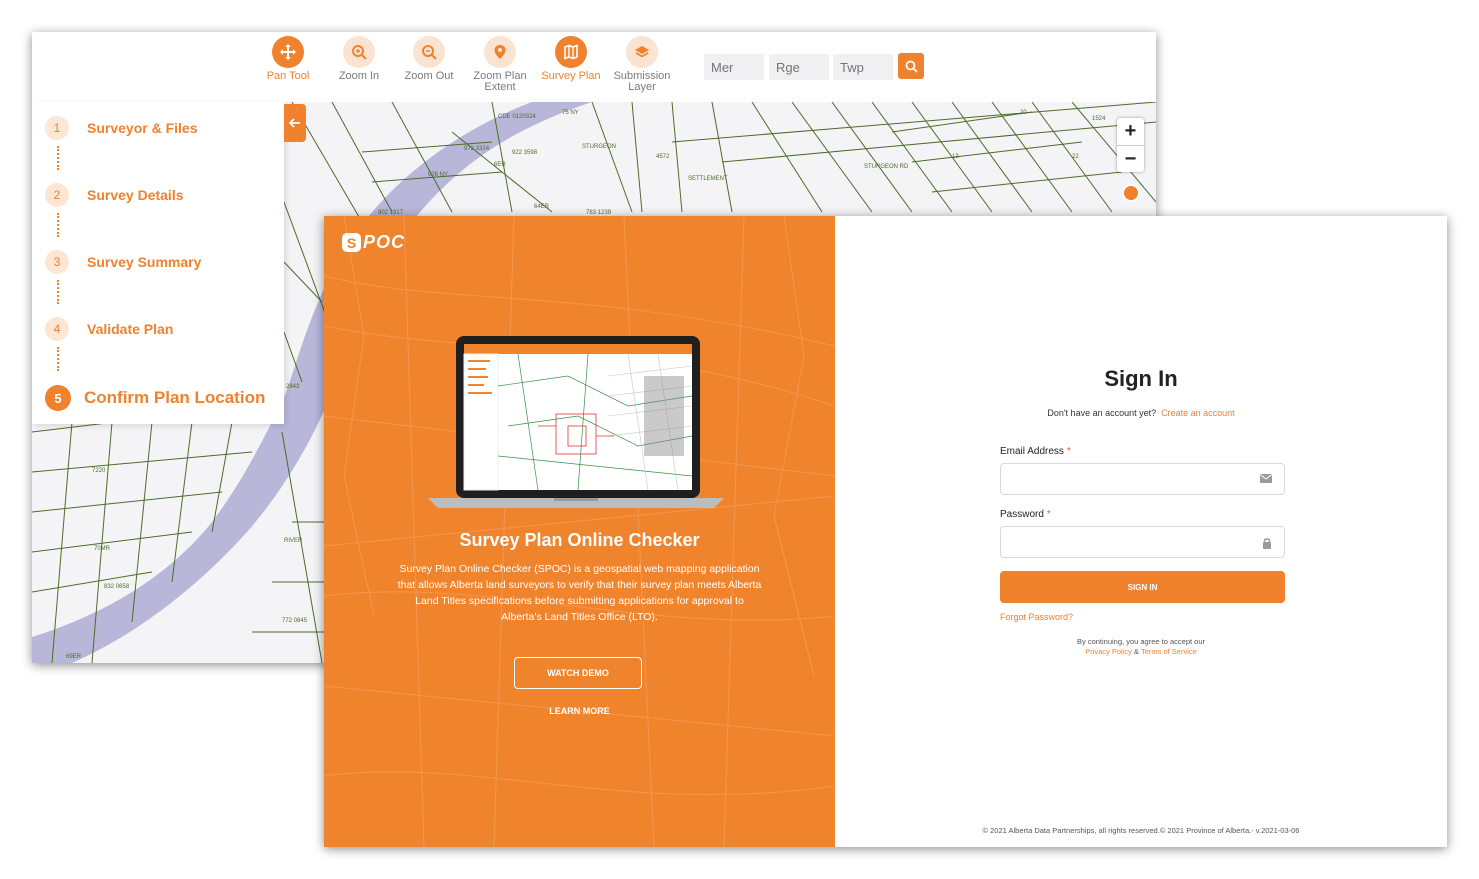 This screenshot has width=1479, height=879. Describe the element at coordinates (955, 157) in the screenshot. I see `map-label: 13` at that location.